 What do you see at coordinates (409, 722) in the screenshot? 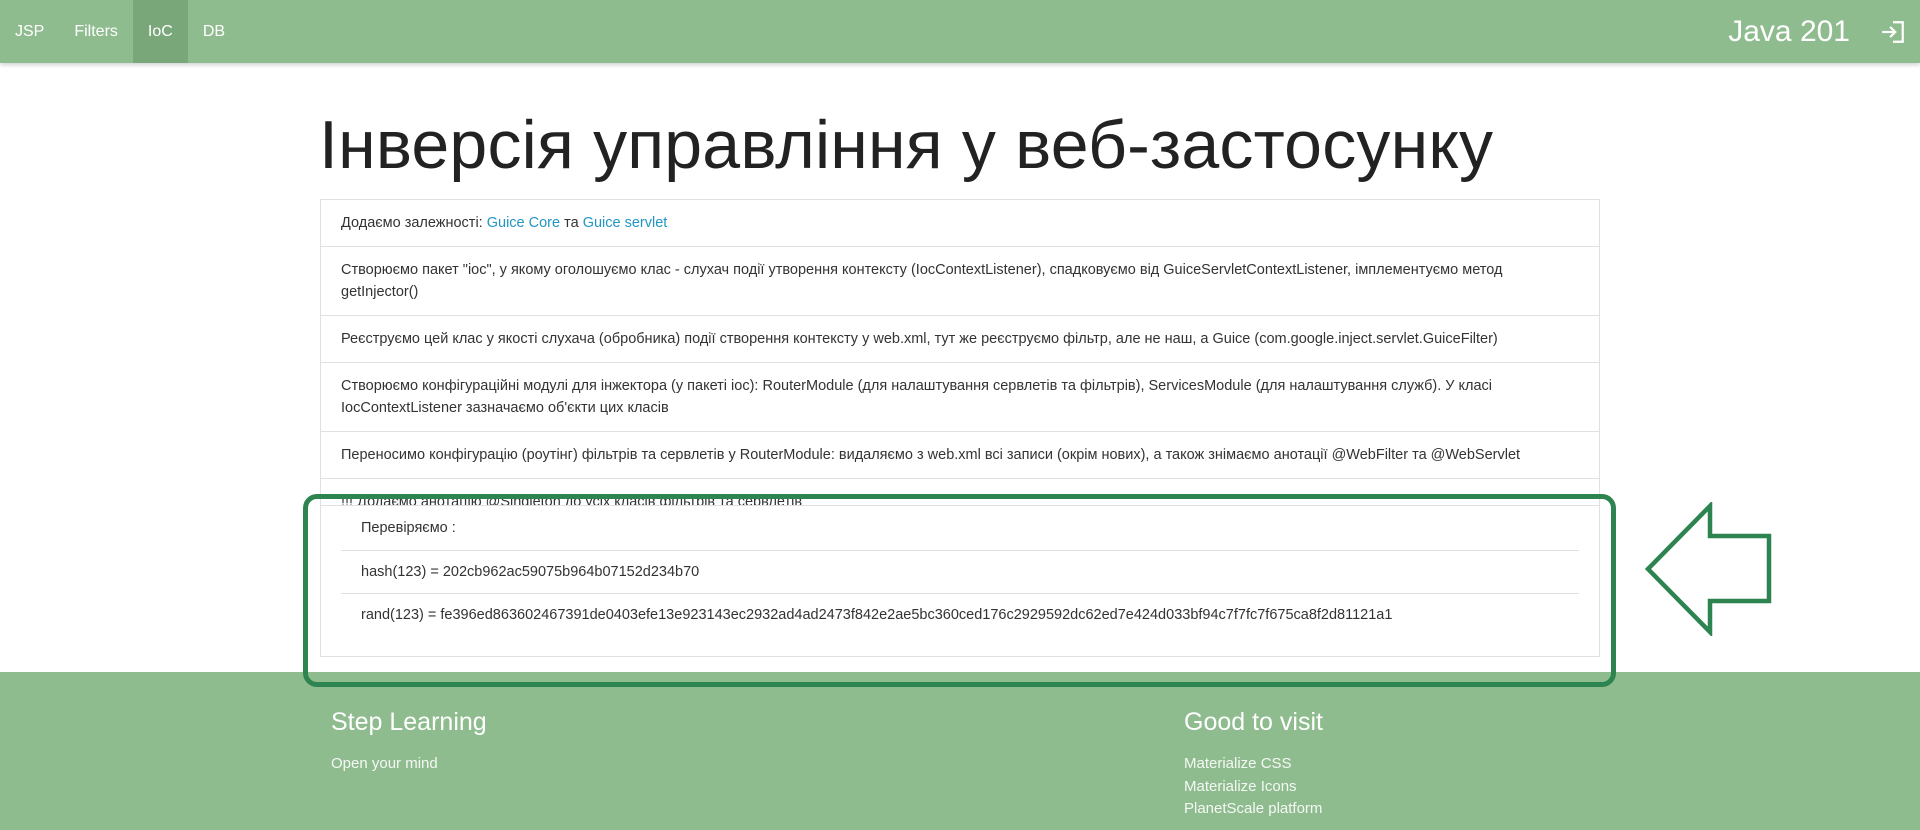
I see `footer-about-title: Step Learning` at bounding box center [409, 722].